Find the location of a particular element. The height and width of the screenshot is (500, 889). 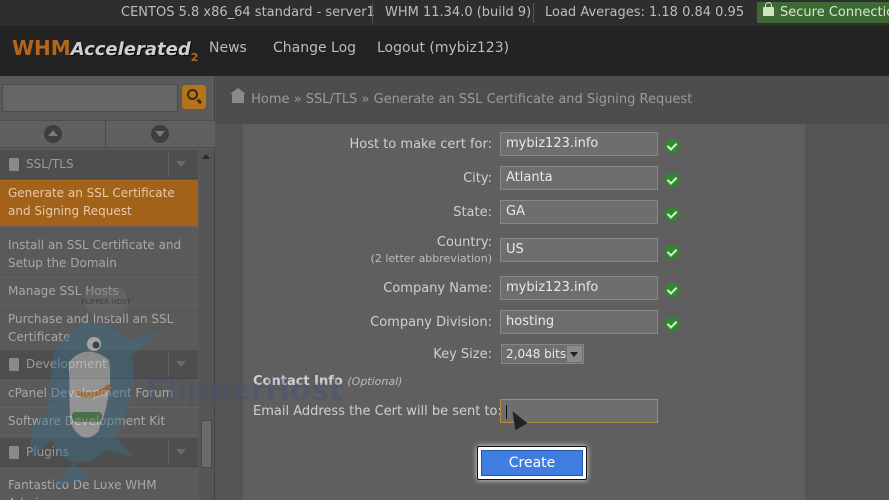

country-input: US is located at coordinates (579, 250).